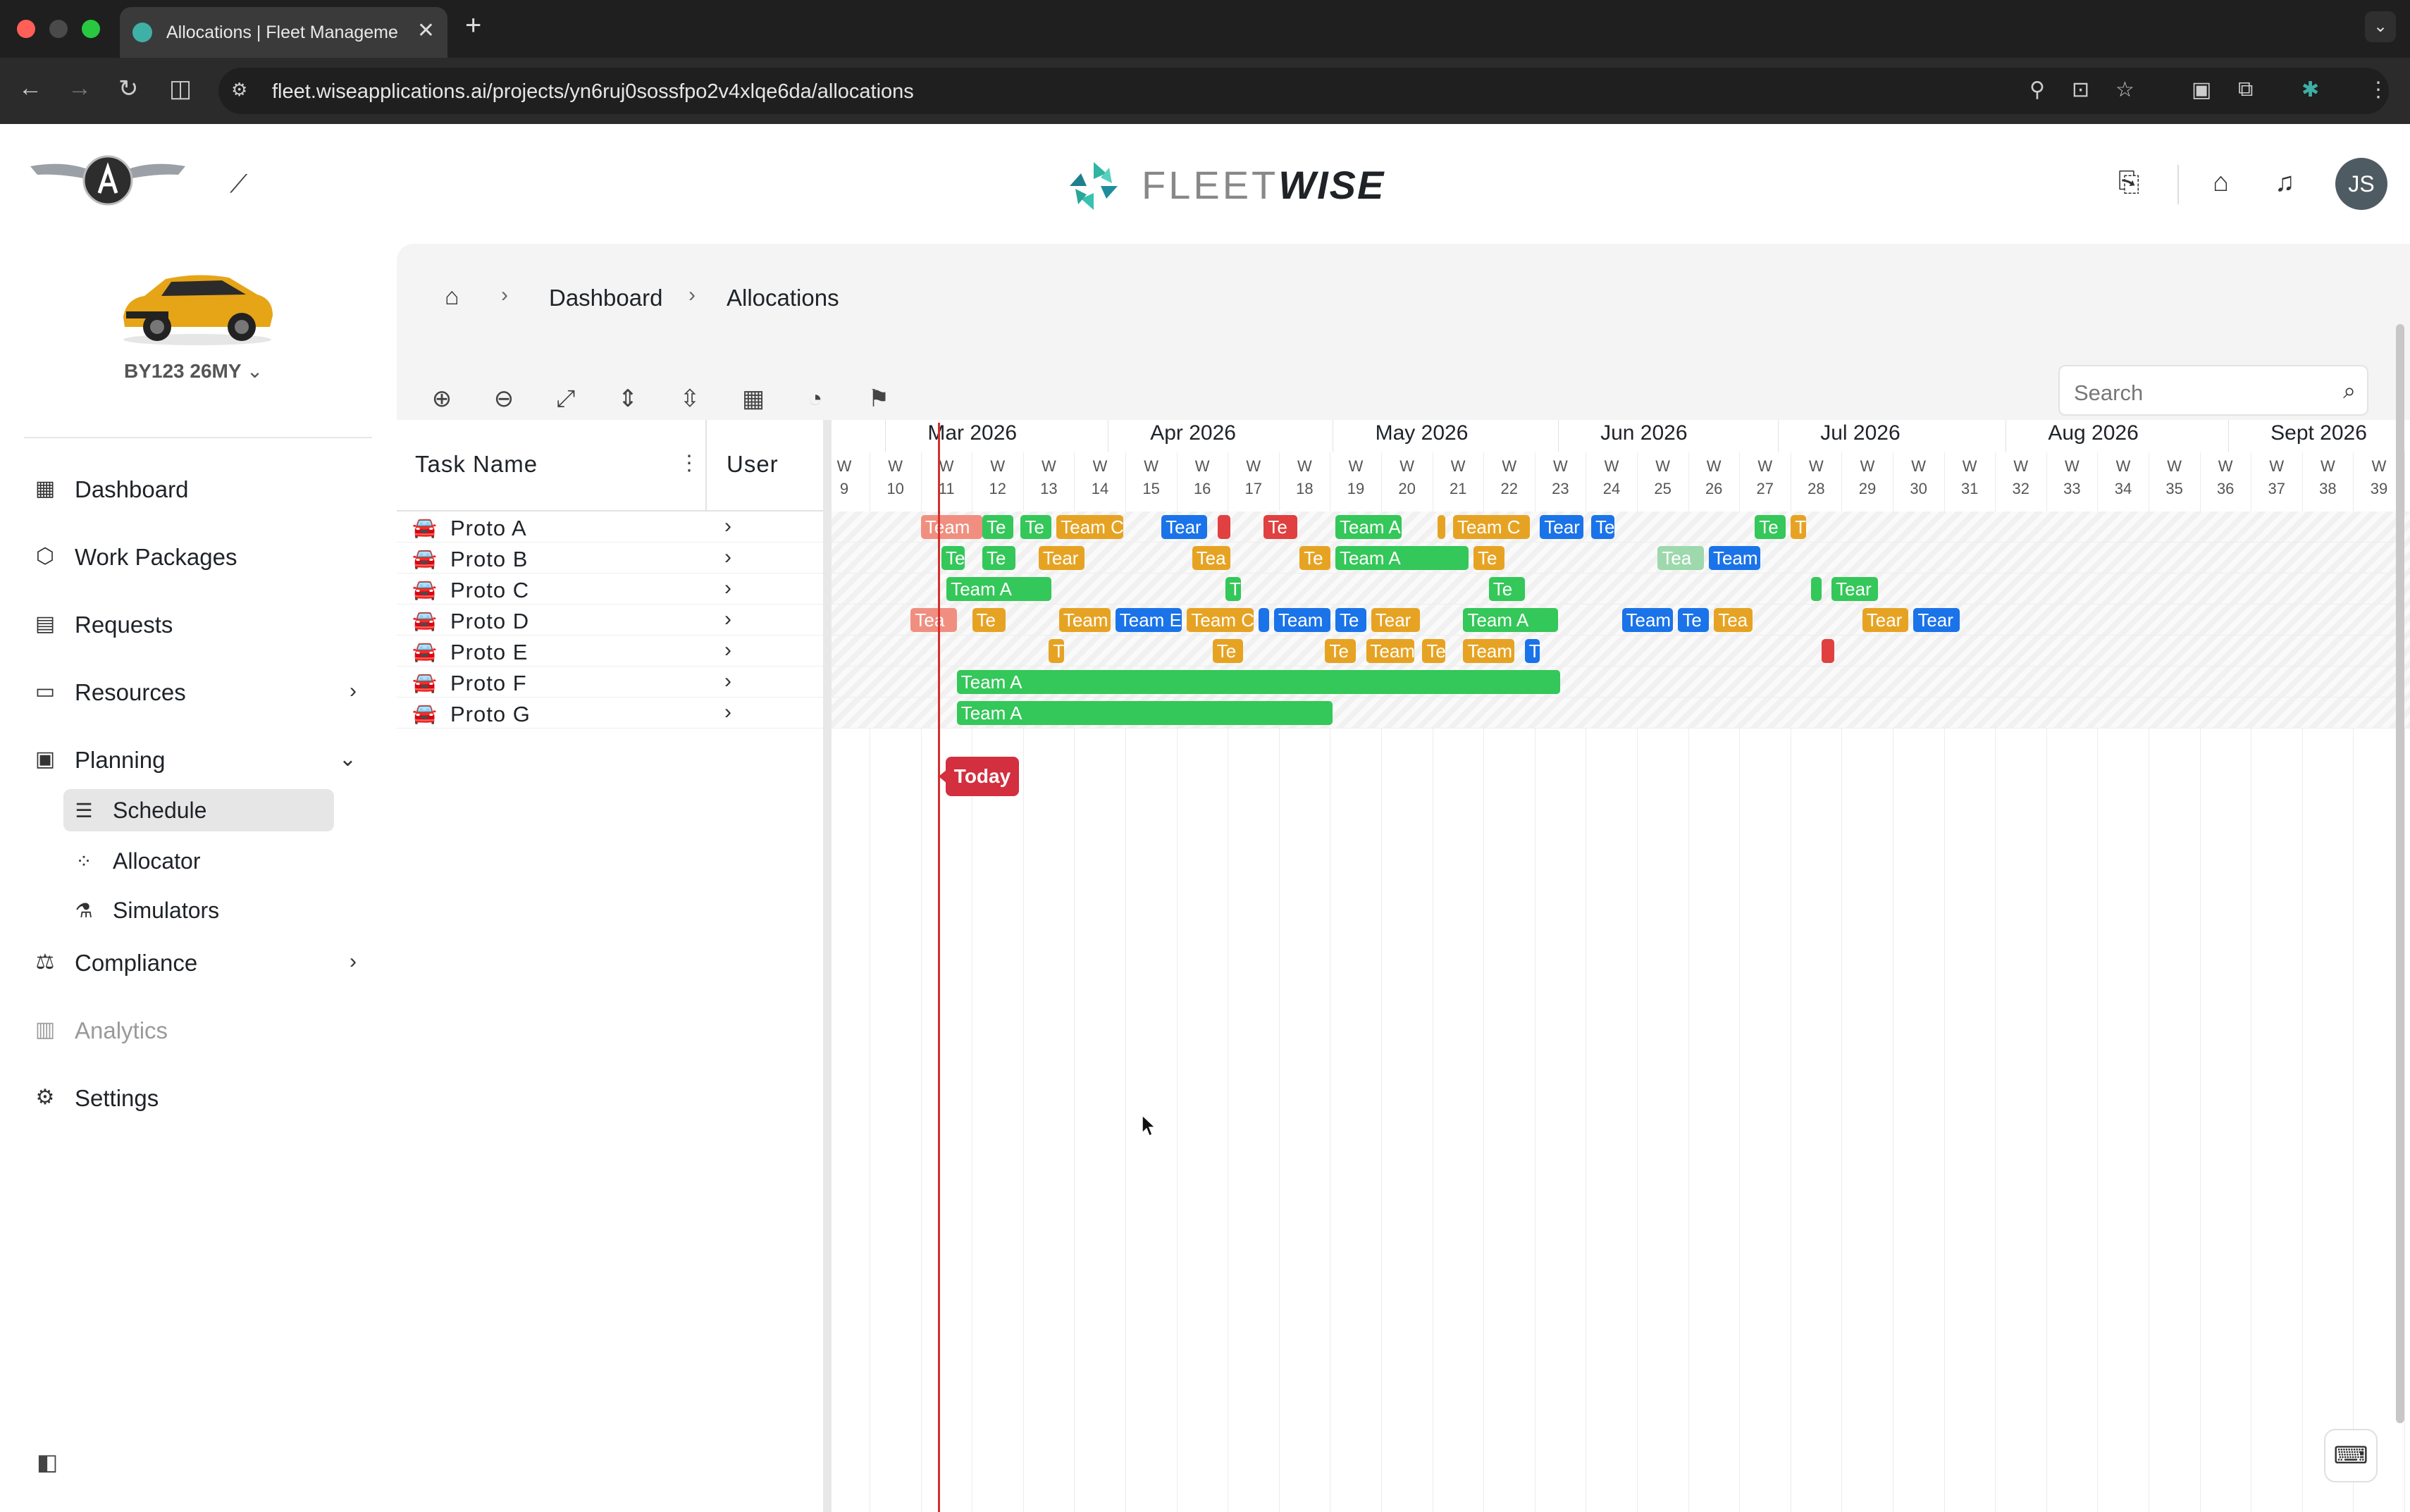 The height and width of the screenshot is (1512, 2410). Describe the element at coordinates (2201, 90) in the screenshot. I see `extension-icon: ▣` at that location.